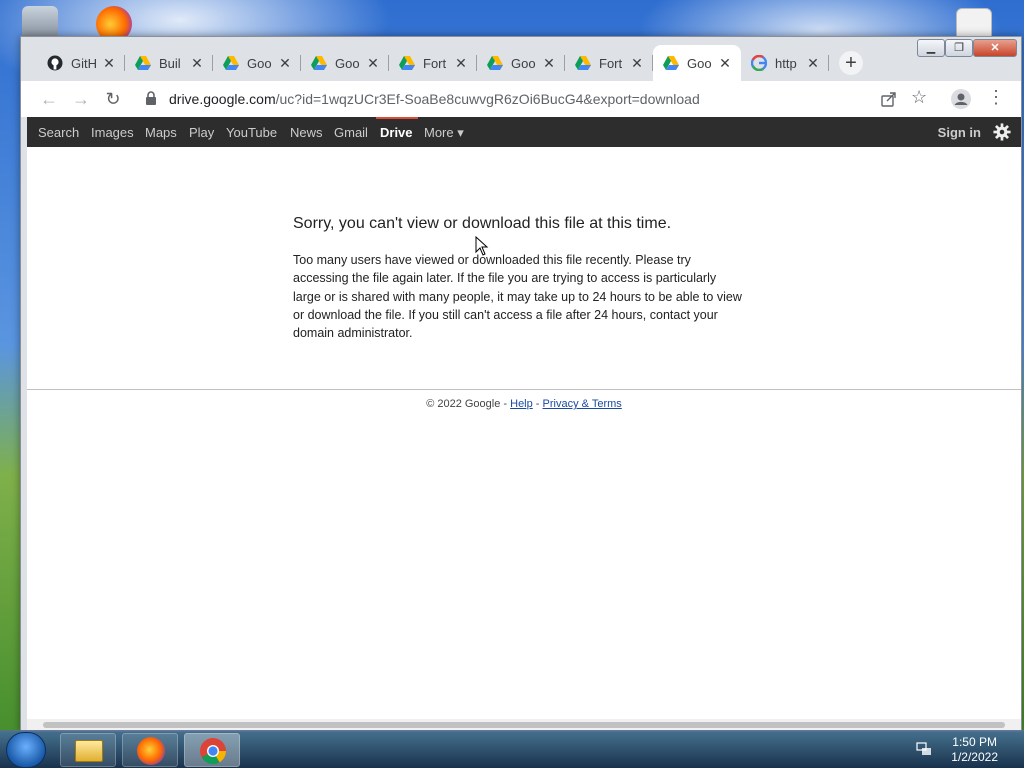  I want to click on start-button, so click(26, 750).